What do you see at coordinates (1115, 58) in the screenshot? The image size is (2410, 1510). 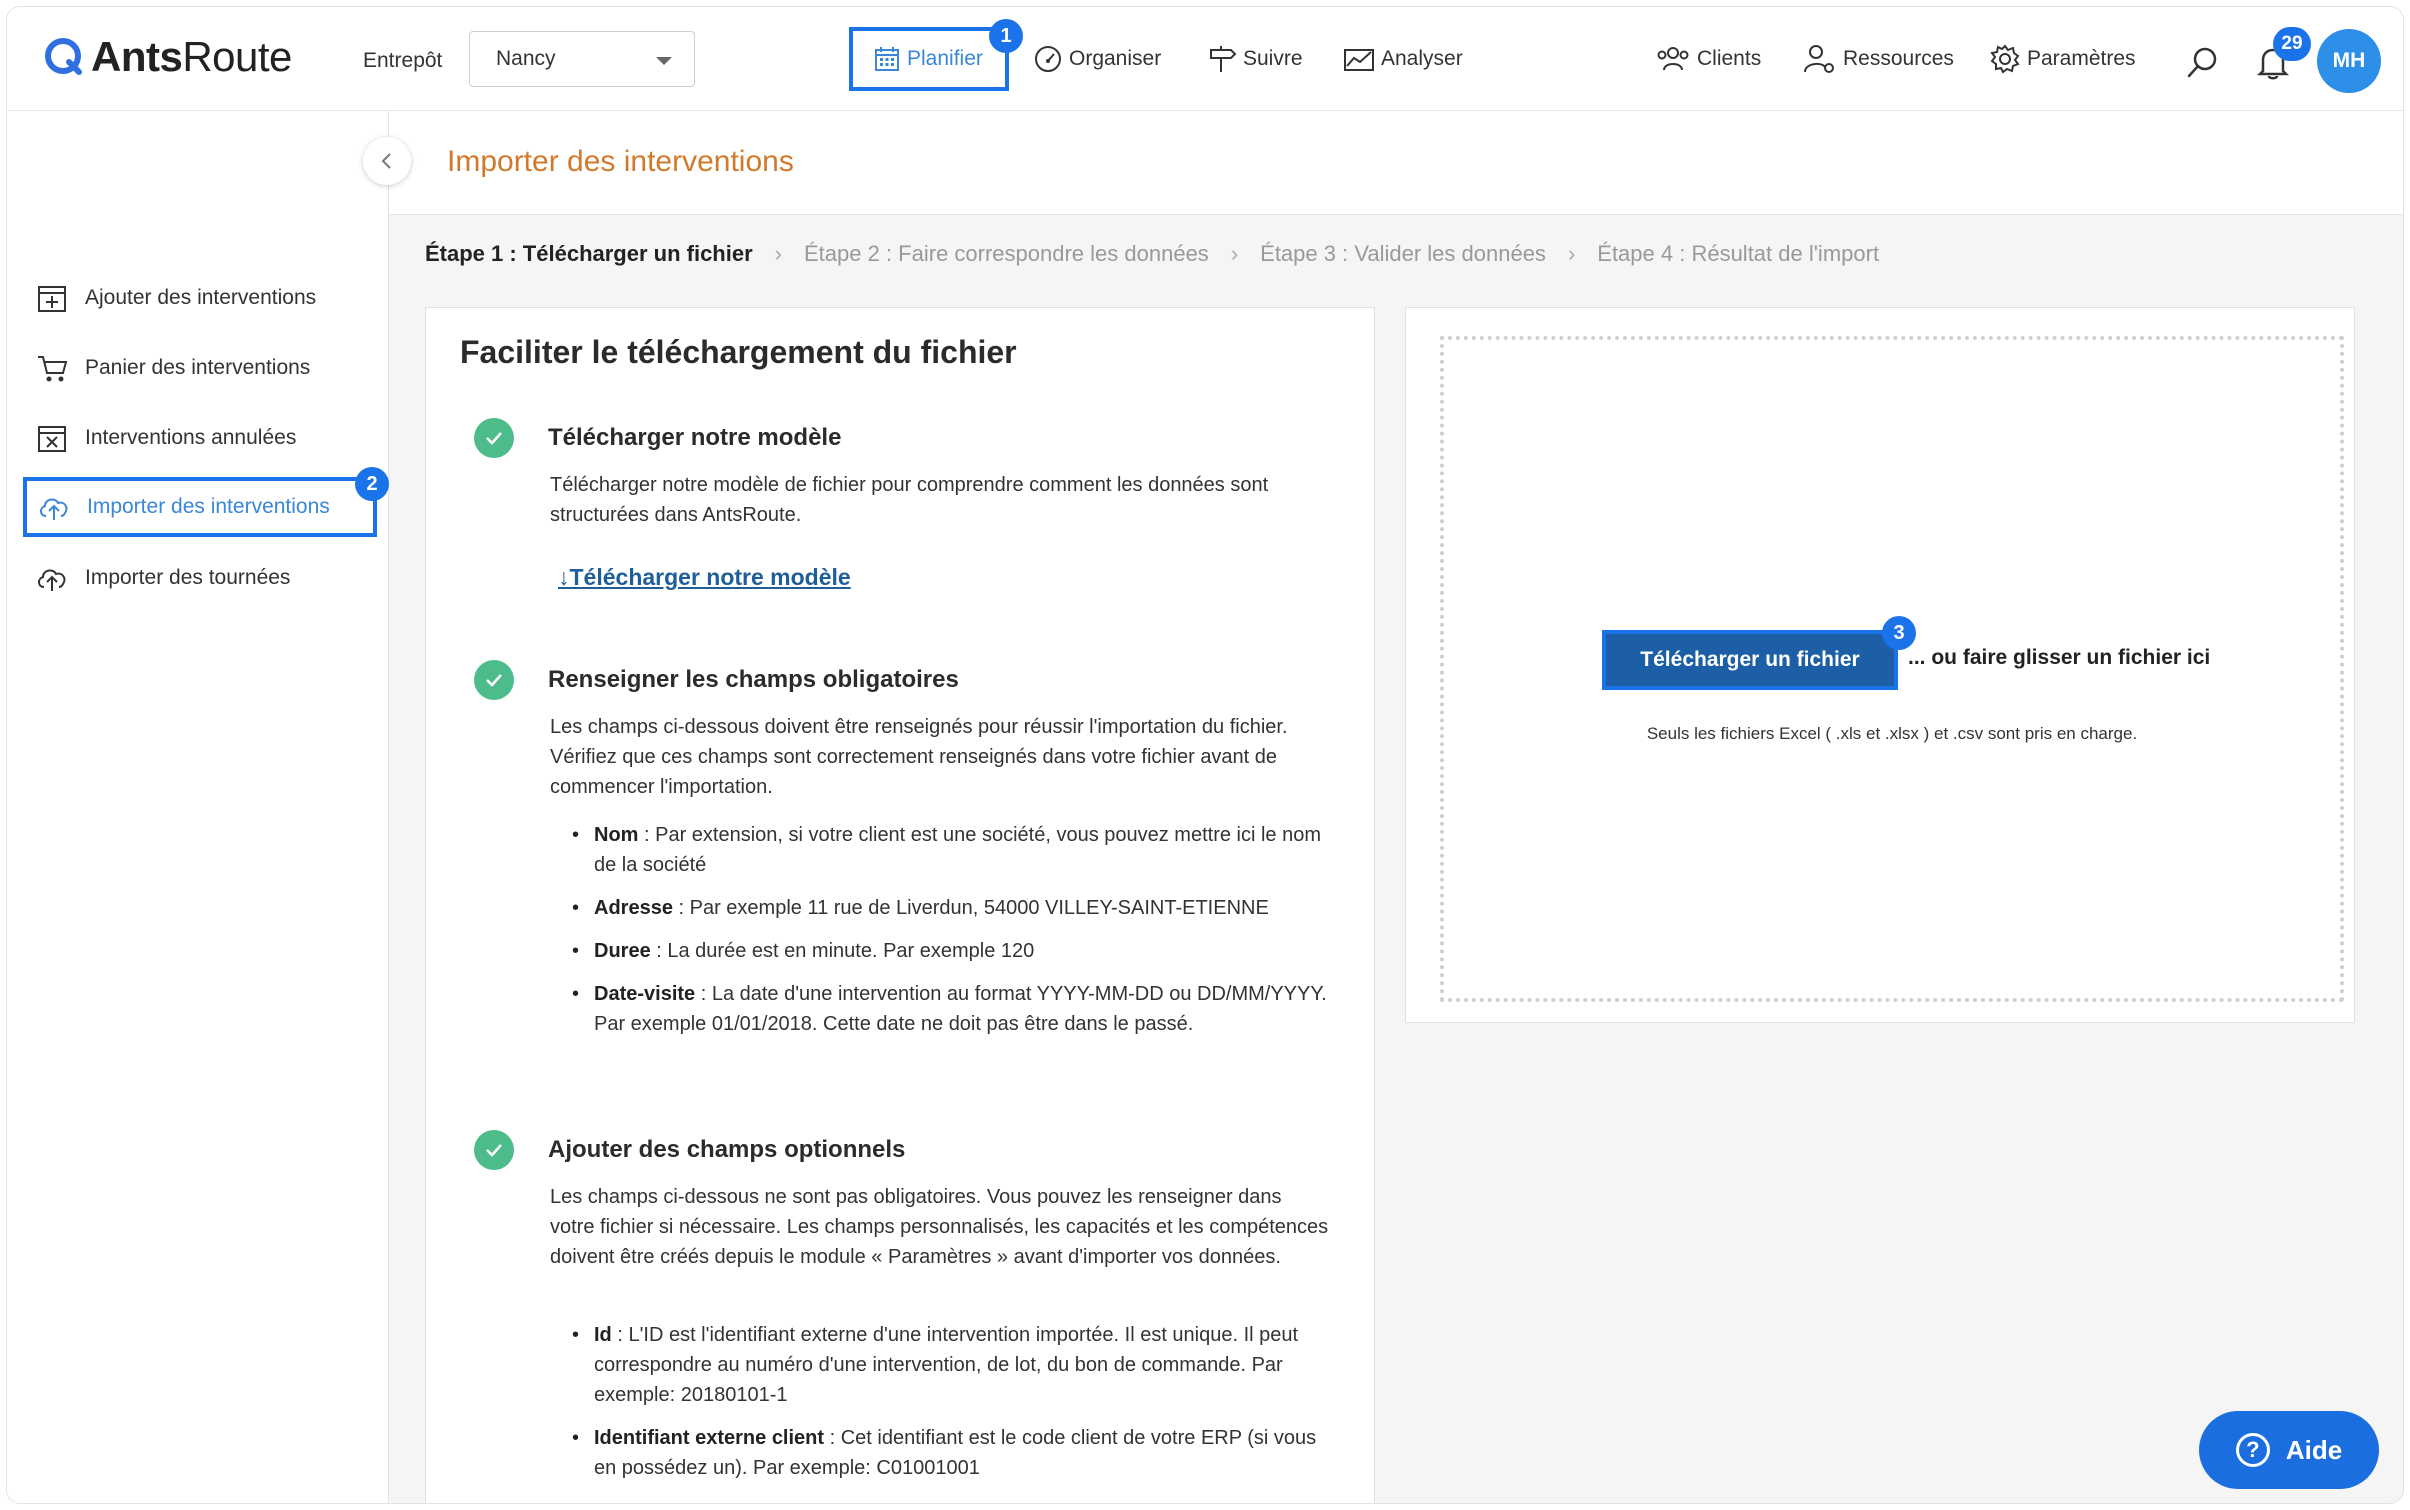 I see `nav-organiser-label: Organiser` at bounding box center [1115, 58].